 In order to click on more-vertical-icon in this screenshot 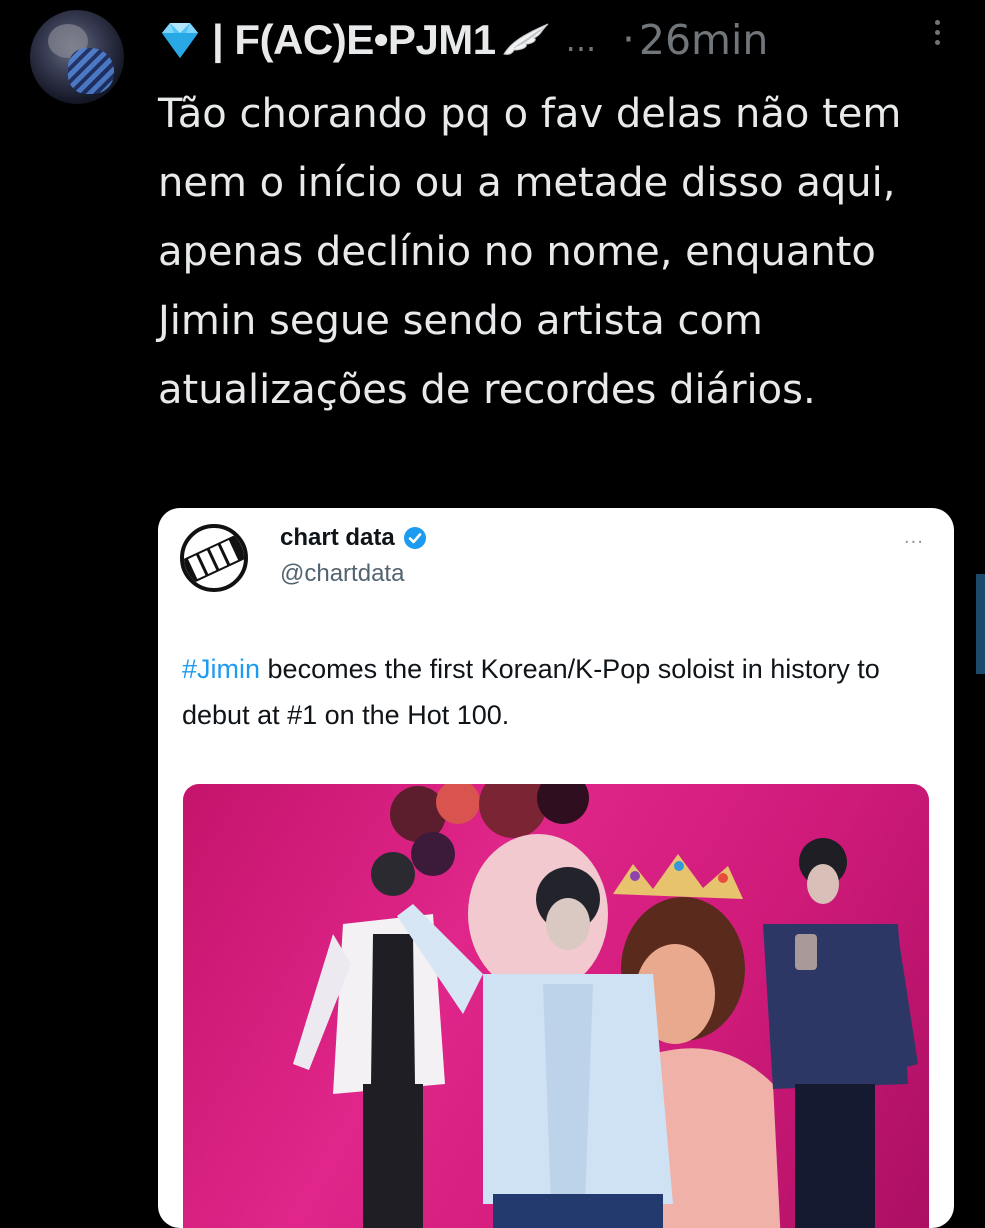, I will do `click(937, 36)`.